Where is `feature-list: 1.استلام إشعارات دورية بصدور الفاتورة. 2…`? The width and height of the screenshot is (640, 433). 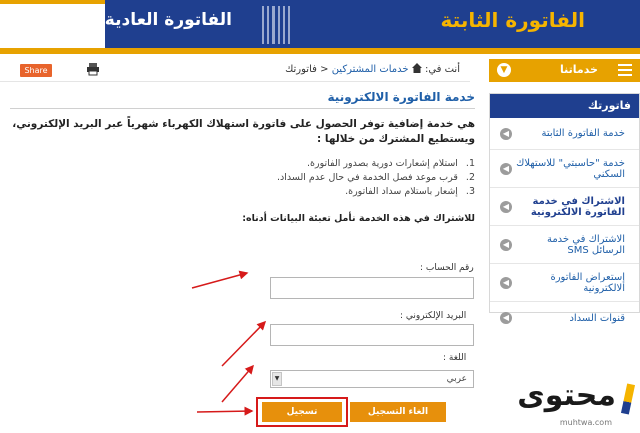
feature-list: 1.استلام إشعارات دورية بصدور الفاتورة. 2… is located at coordinates (242, 178).